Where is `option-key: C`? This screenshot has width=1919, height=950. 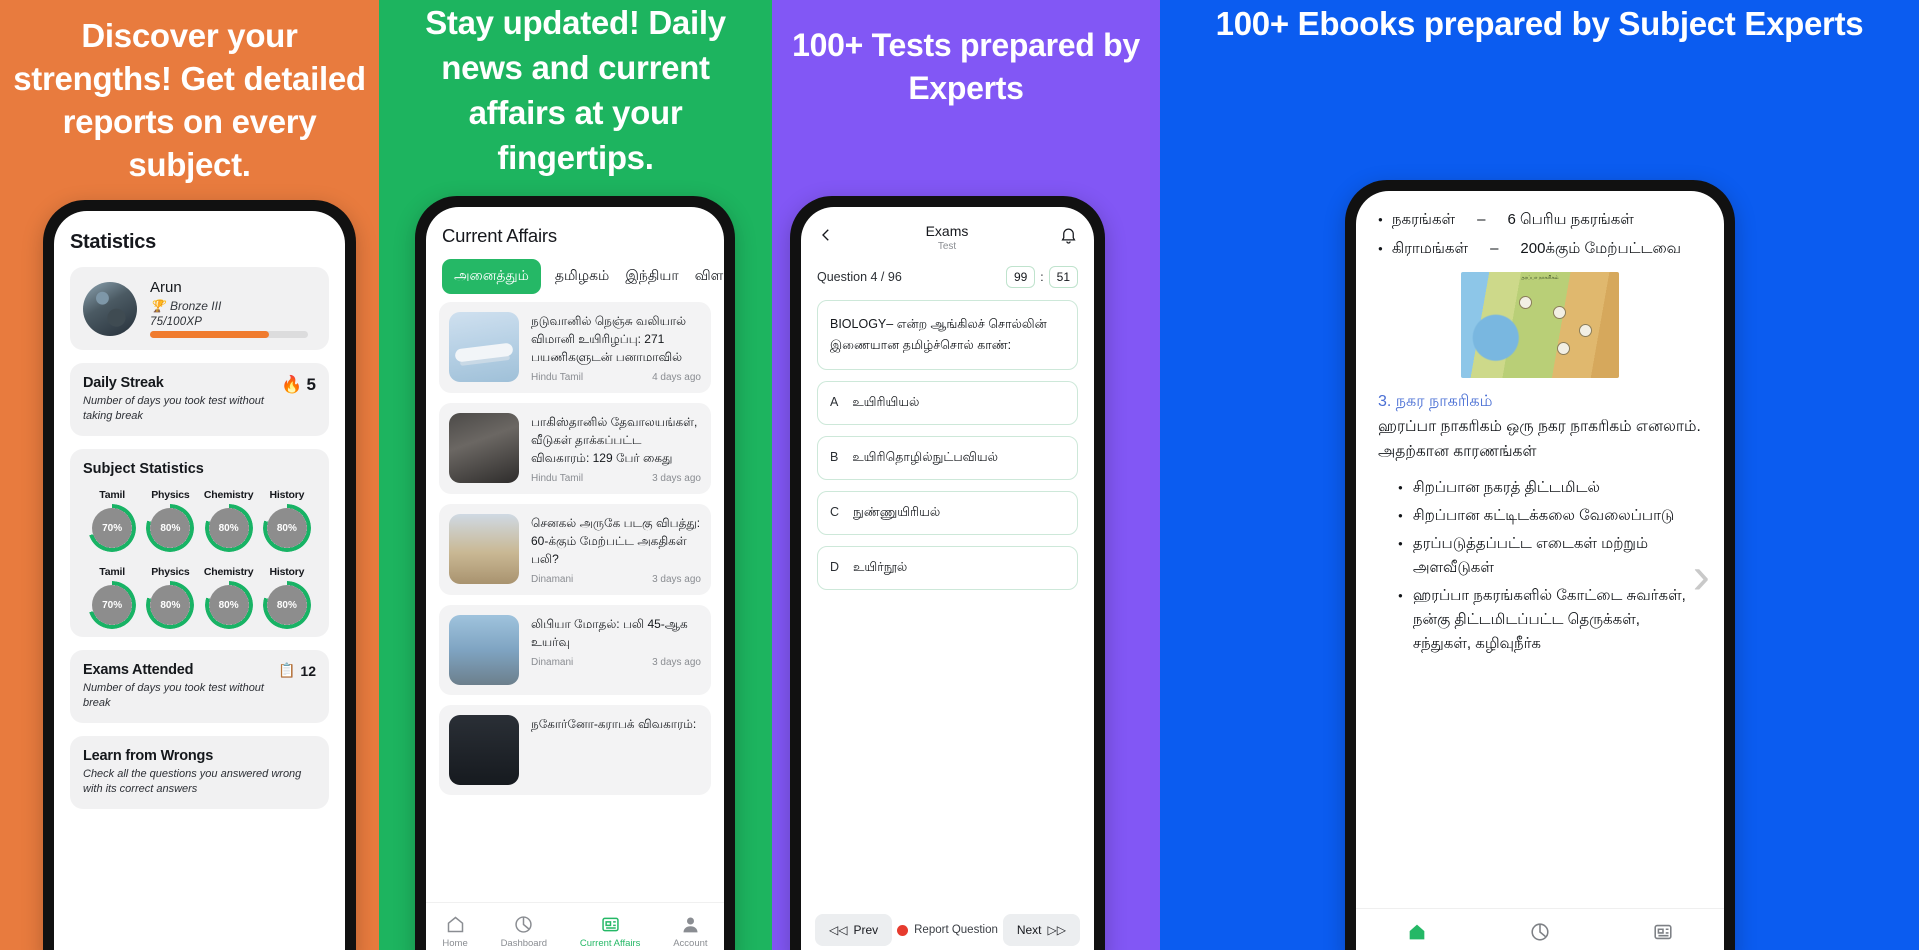 option-key: C is located at coordinates (835, 512).